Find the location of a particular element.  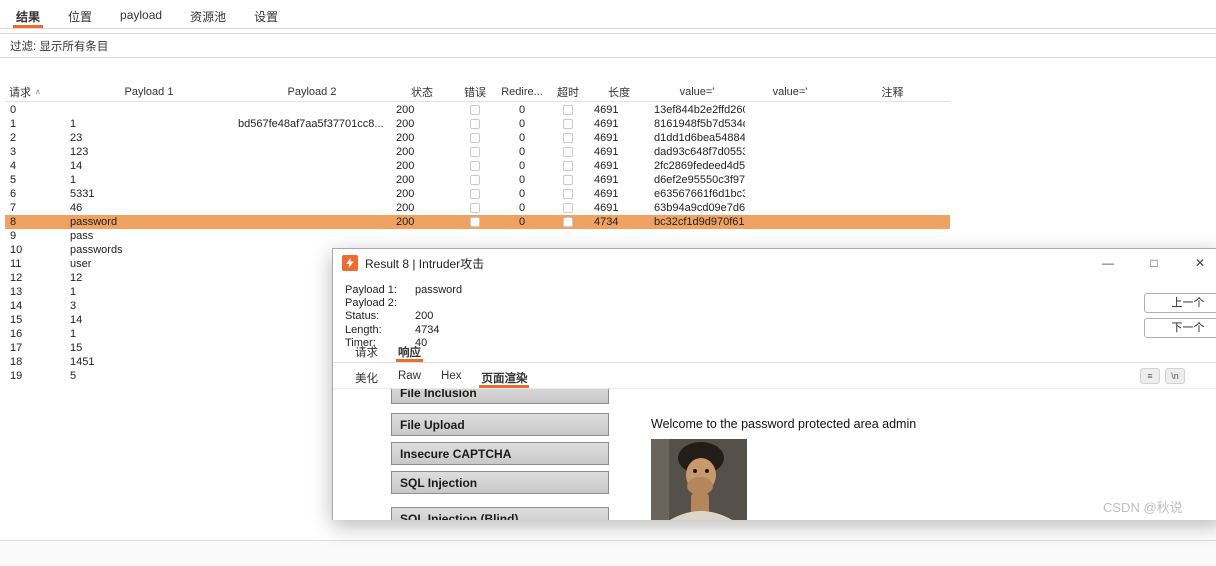

maximize-button: □ is located at coordinates (1154, 263).